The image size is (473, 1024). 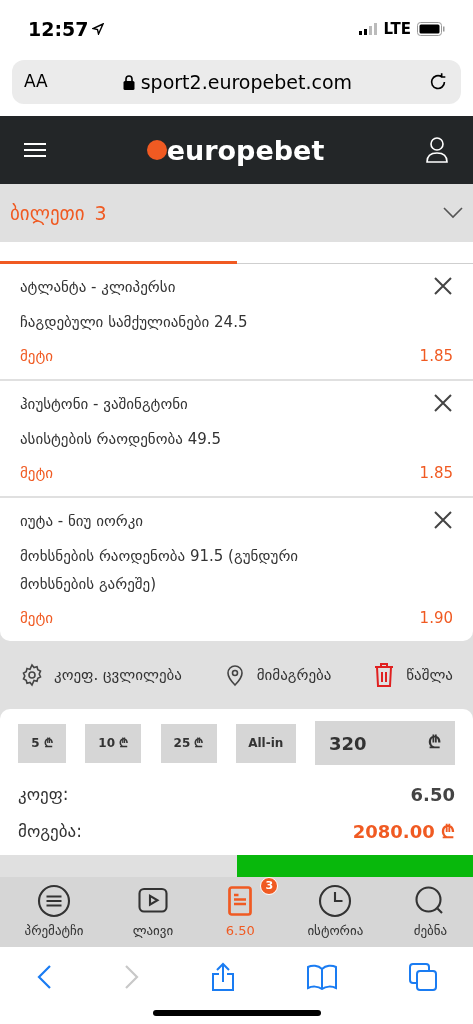 I want to click on match-name: ჰიუსტონი - ვაშინგტონი, so click(x=104, y=404).